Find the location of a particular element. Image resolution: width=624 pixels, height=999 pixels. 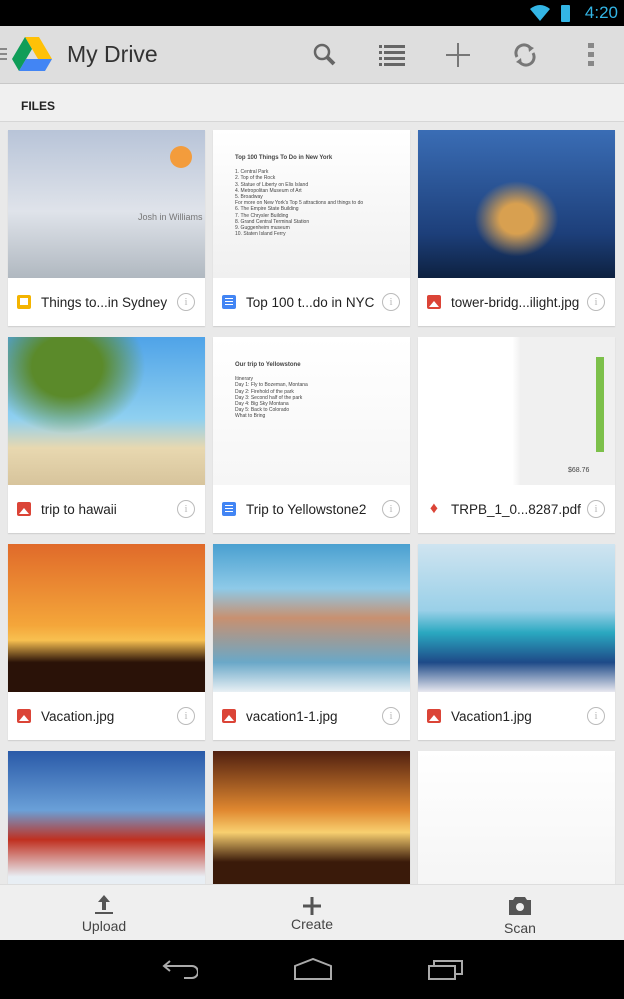

system-nav-bar is located at coordinates (312, 969).